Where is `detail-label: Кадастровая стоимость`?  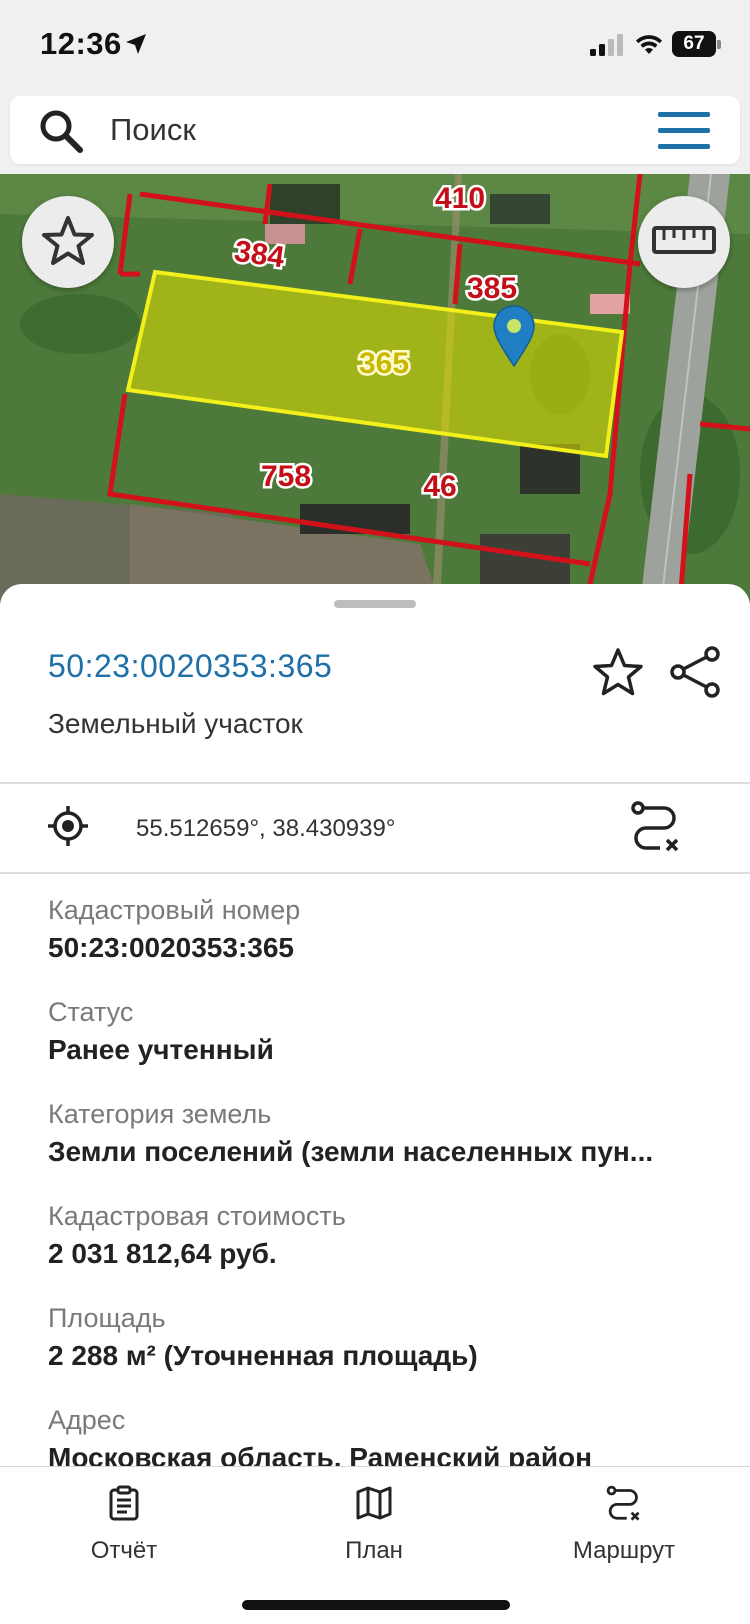
detail-label: Кадастровая стоимость is located at coordinates (197, 1216).